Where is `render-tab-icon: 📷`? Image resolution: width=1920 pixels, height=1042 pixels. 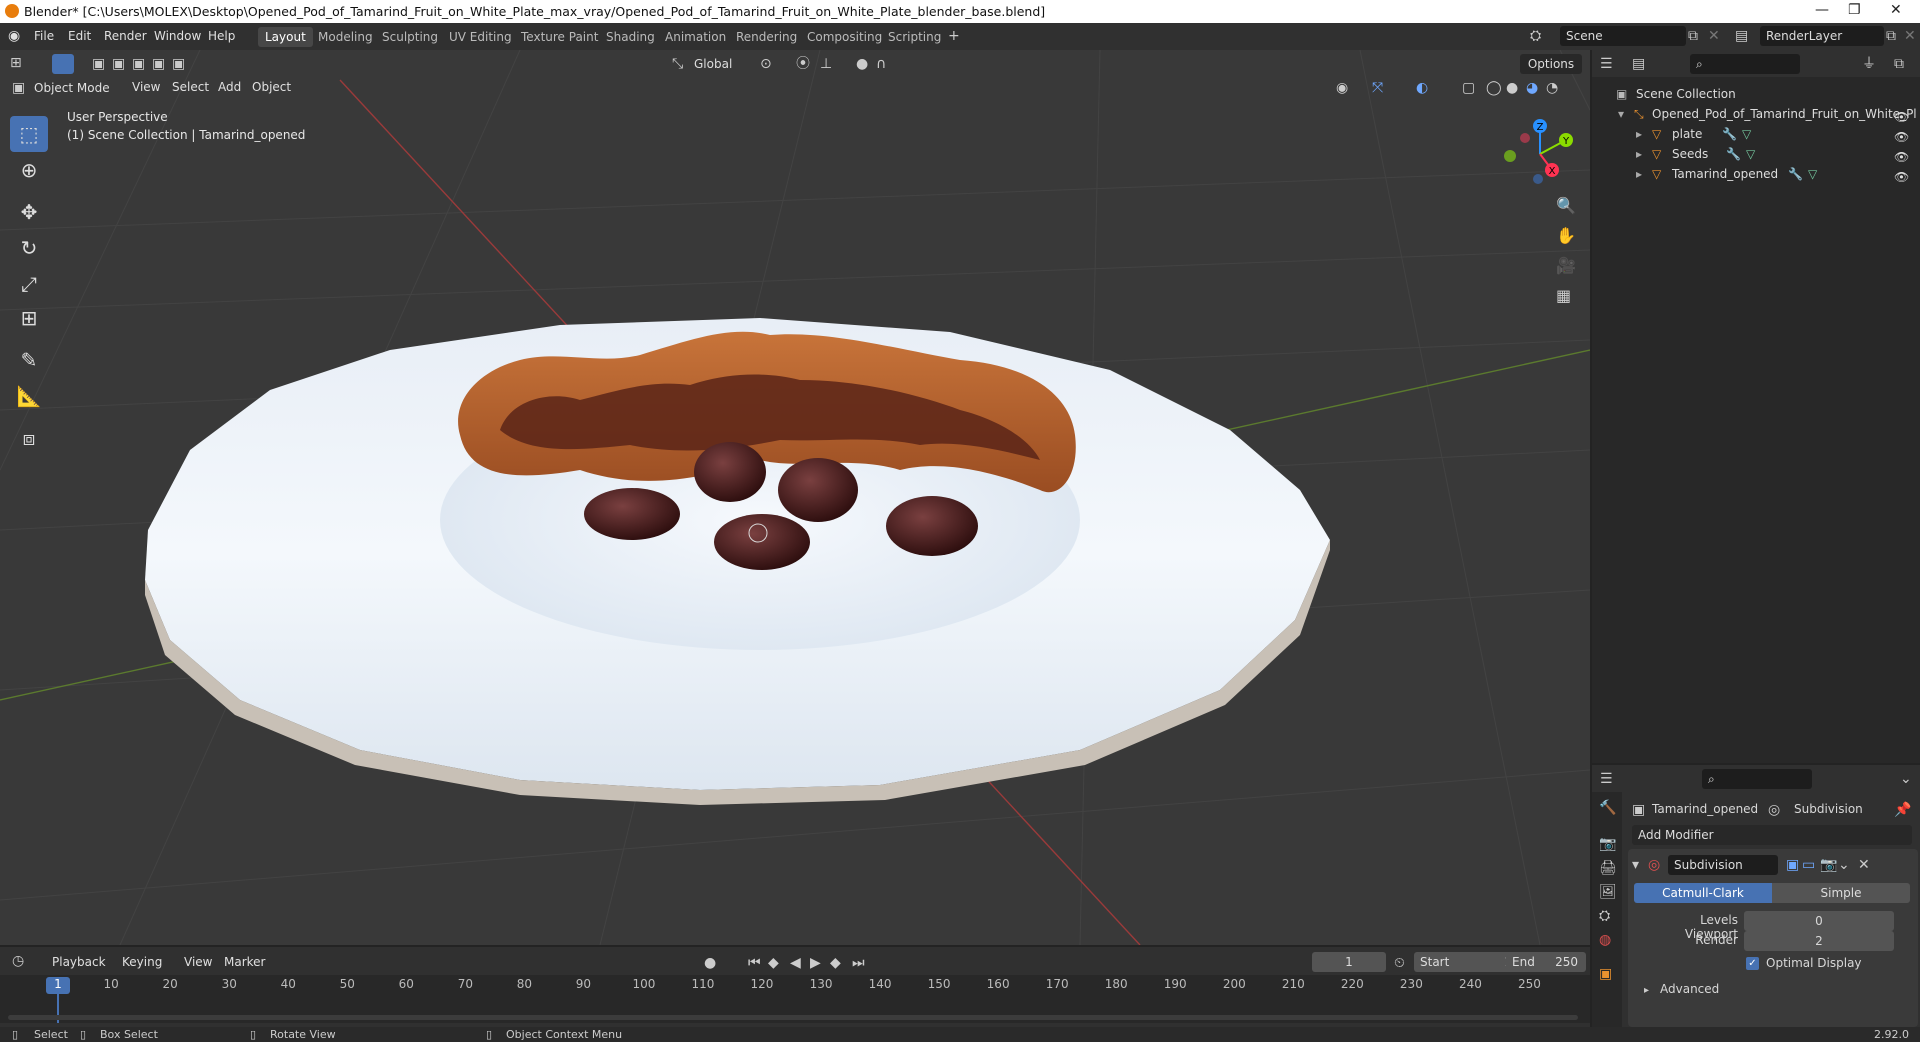
render-tab-icon: 📷 is located at coordinates (1607, 844).